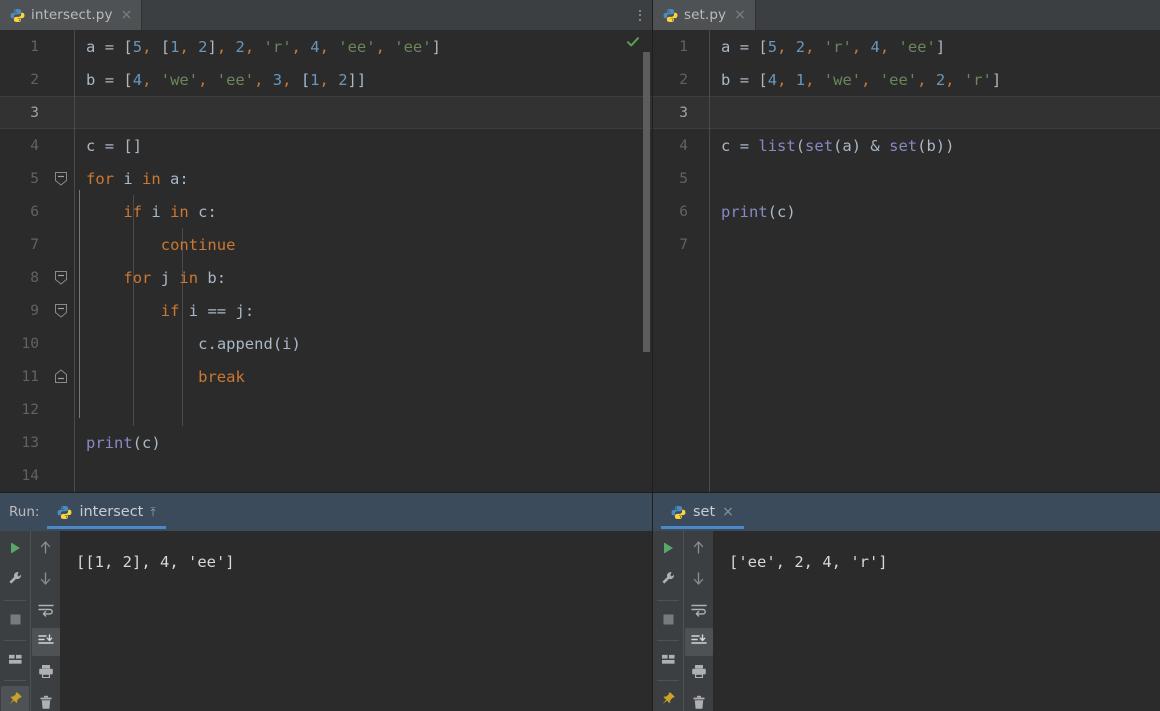 The height and width of the screenshot is (711, 1160). What do you see at coordinates (326, 409) in the screenshot?
I see `code-line: 12` at bounding box center [326, 409].